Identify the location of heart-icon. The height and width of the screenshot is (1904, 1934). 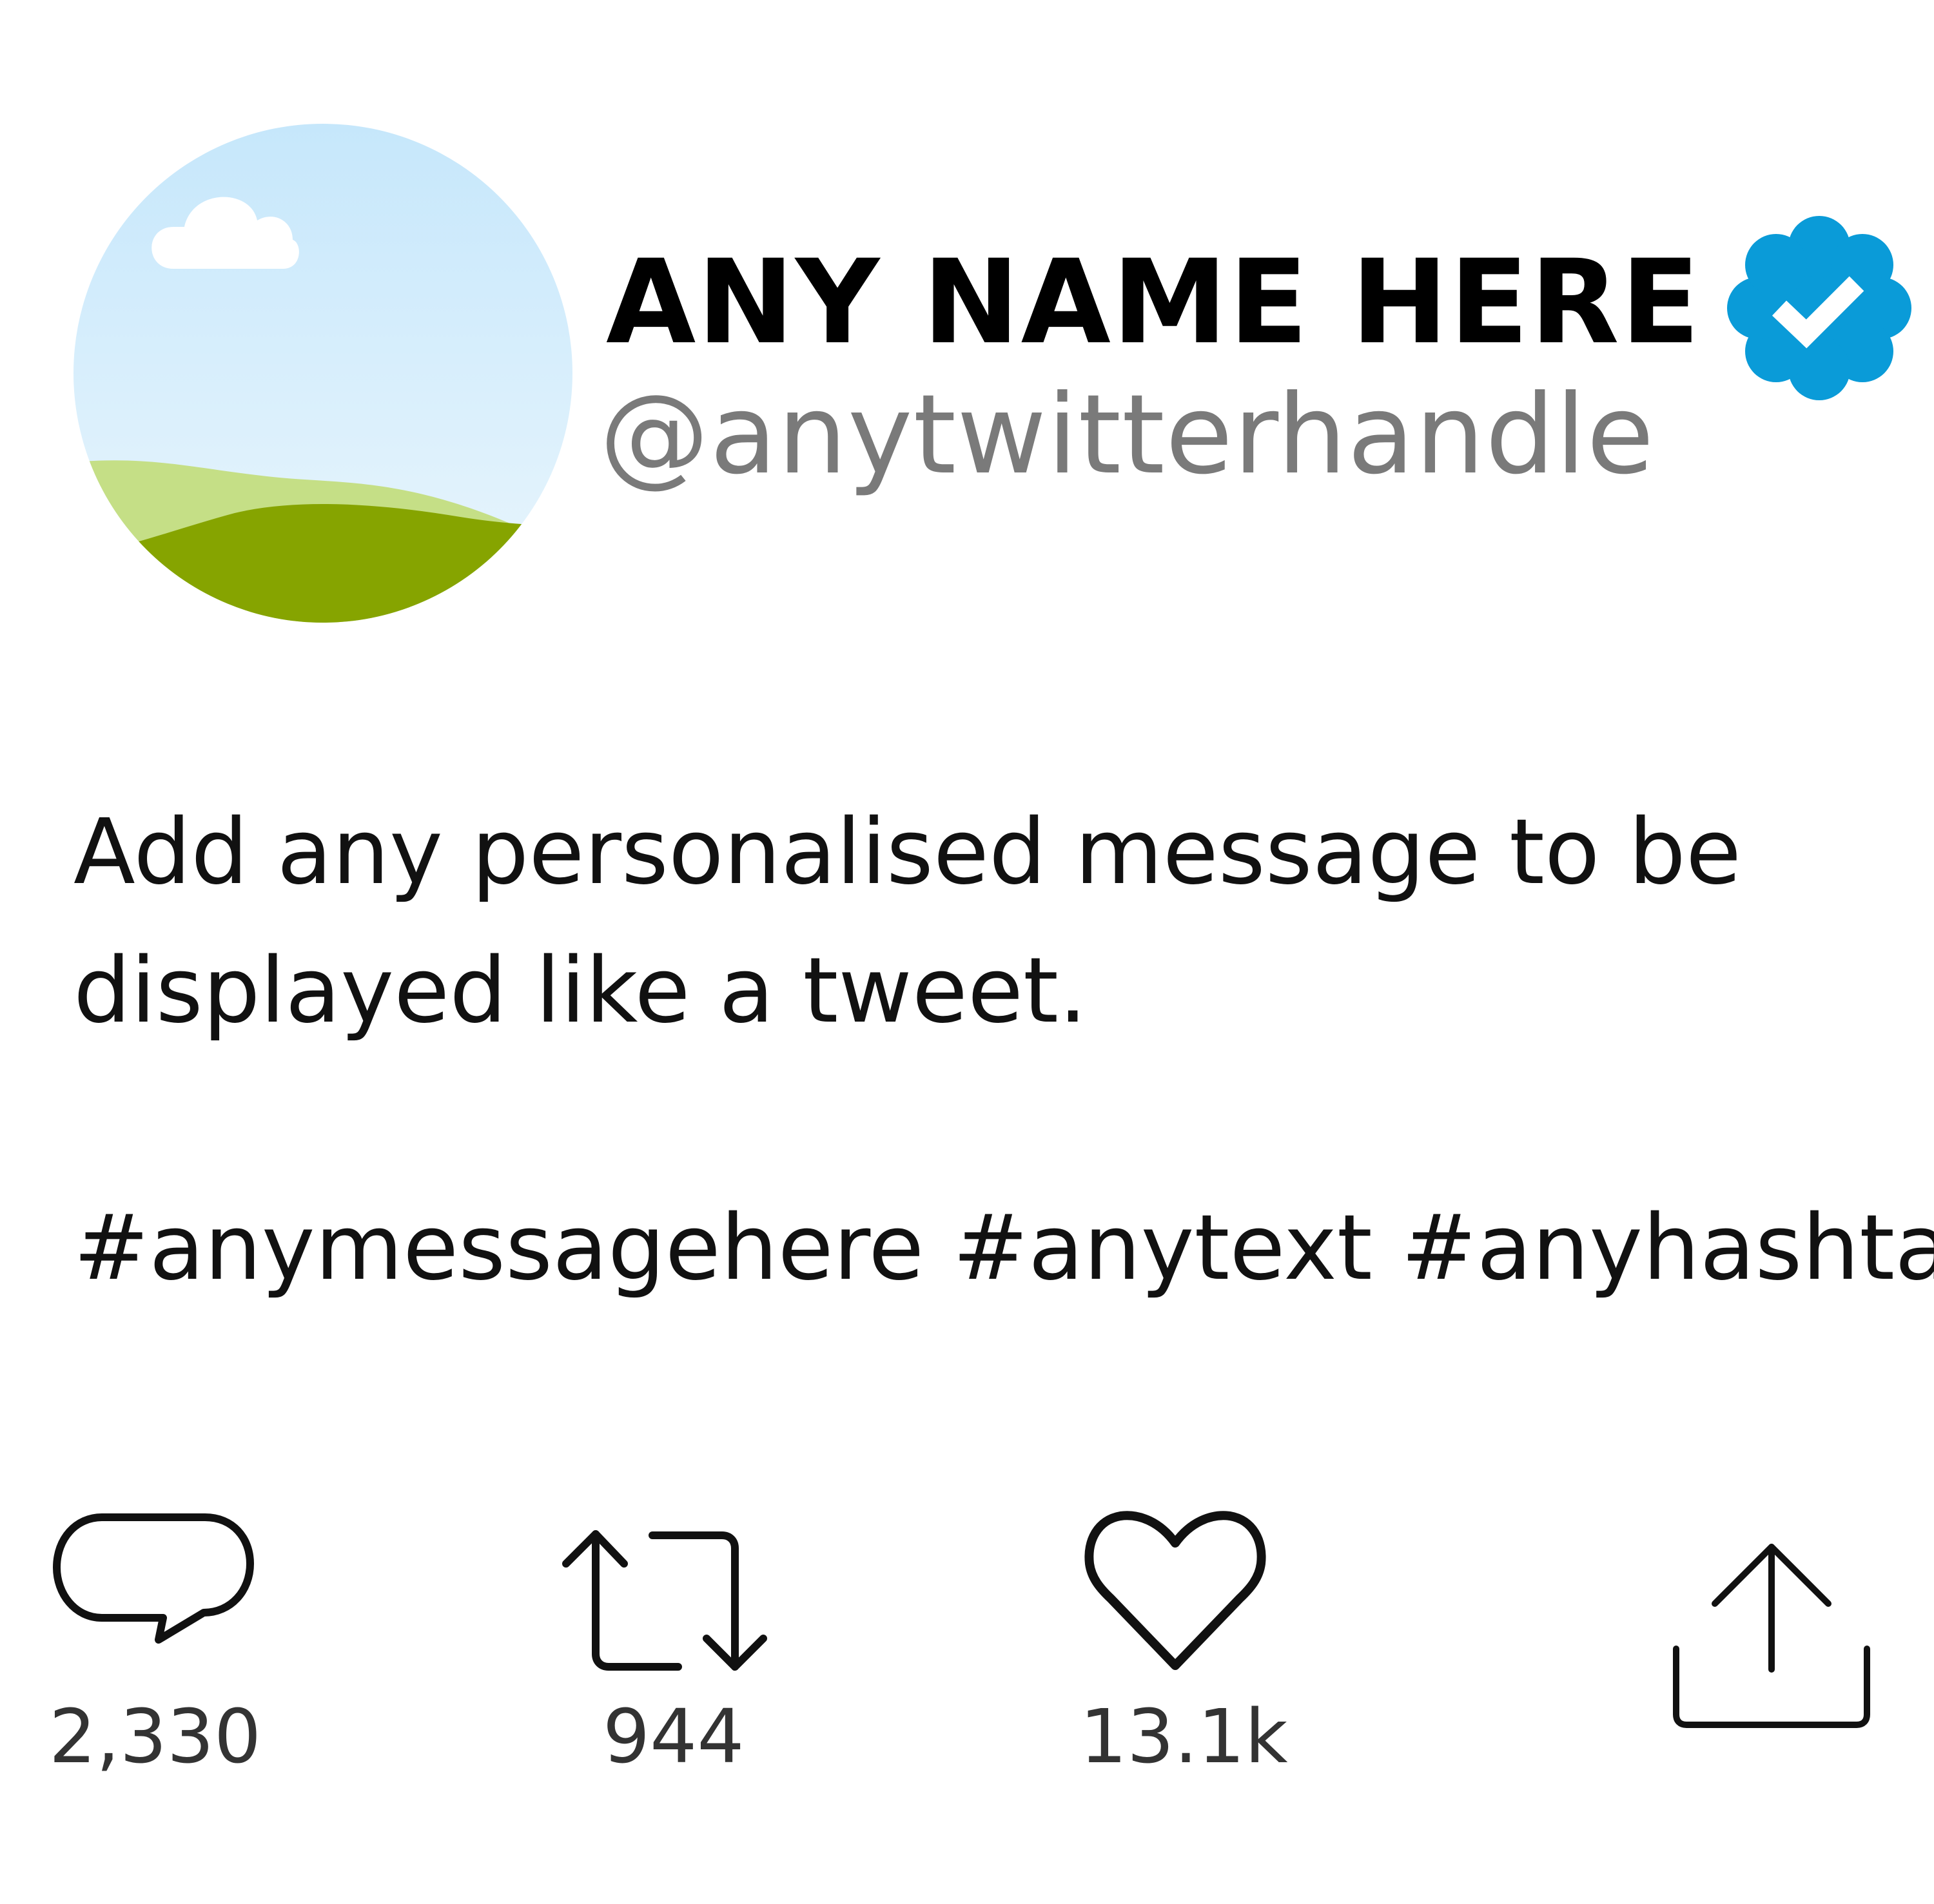
(1175, 1590).